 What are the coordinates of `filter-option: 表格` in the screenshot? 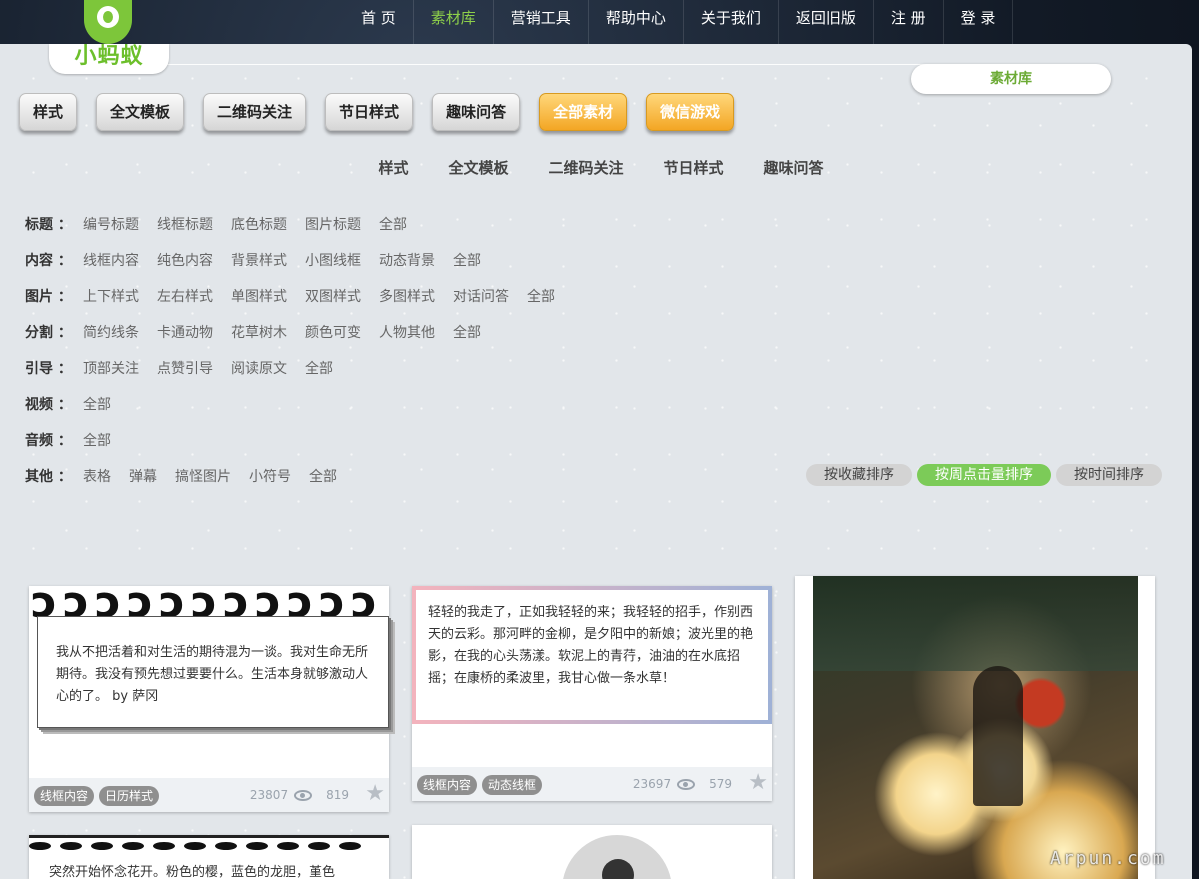 It's located at (97, 476).